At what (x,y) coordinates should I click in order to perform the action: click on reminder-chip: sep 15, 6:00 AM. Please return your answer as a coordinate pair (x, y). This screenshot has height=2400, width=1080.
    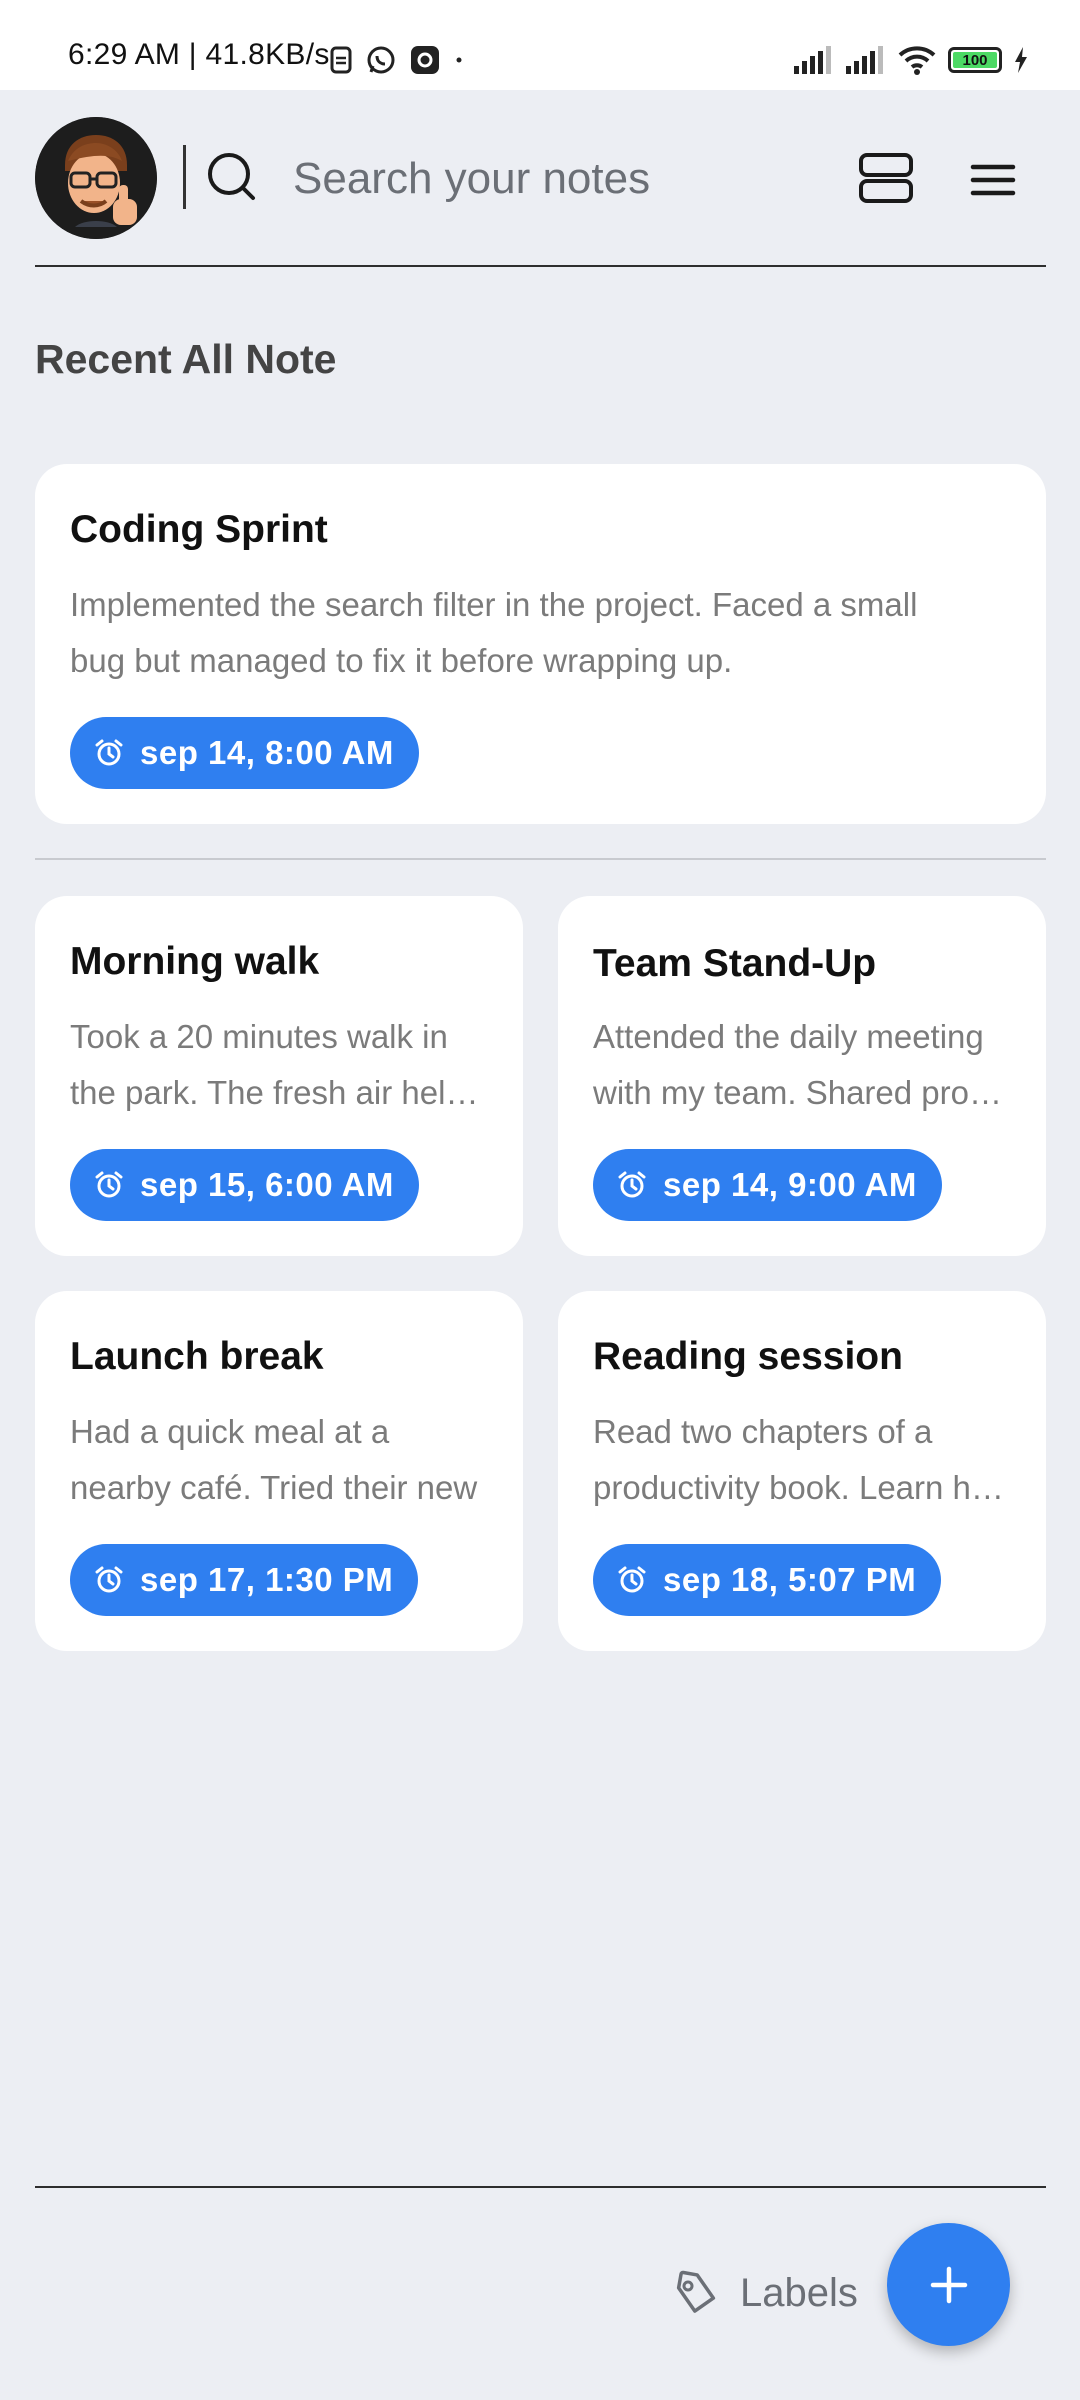
    Looking at the image, I should click on (244, 1185).